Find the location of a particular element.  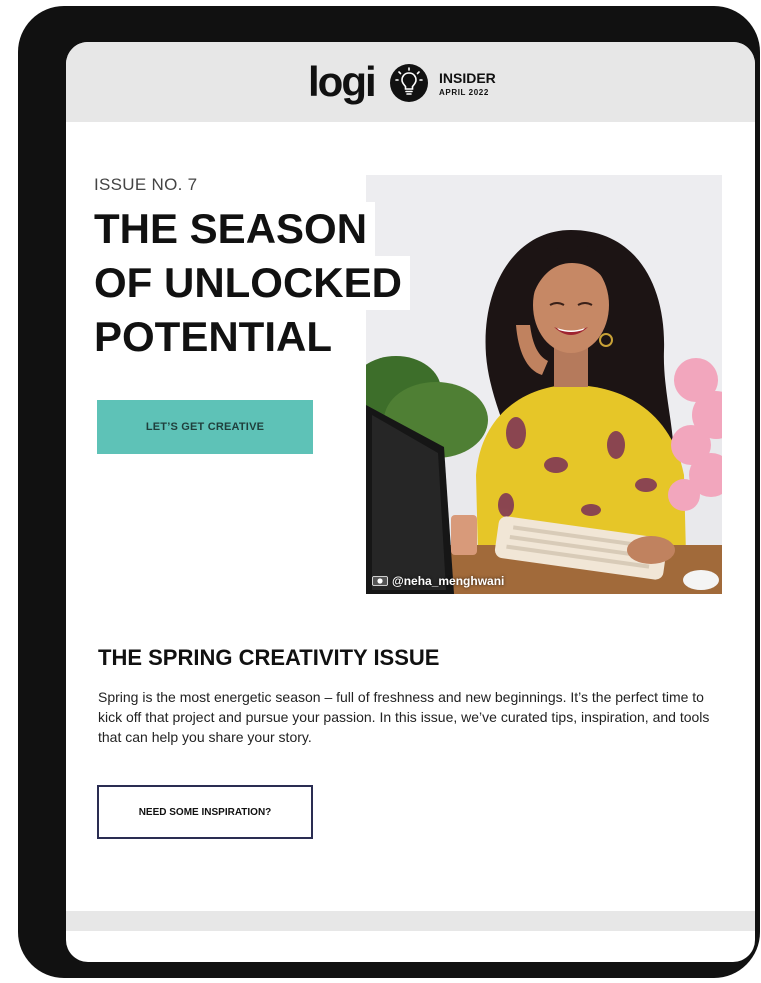

lets-get-creative-button: LET’S GET CREATIVE is located at coordinates (205, 427).